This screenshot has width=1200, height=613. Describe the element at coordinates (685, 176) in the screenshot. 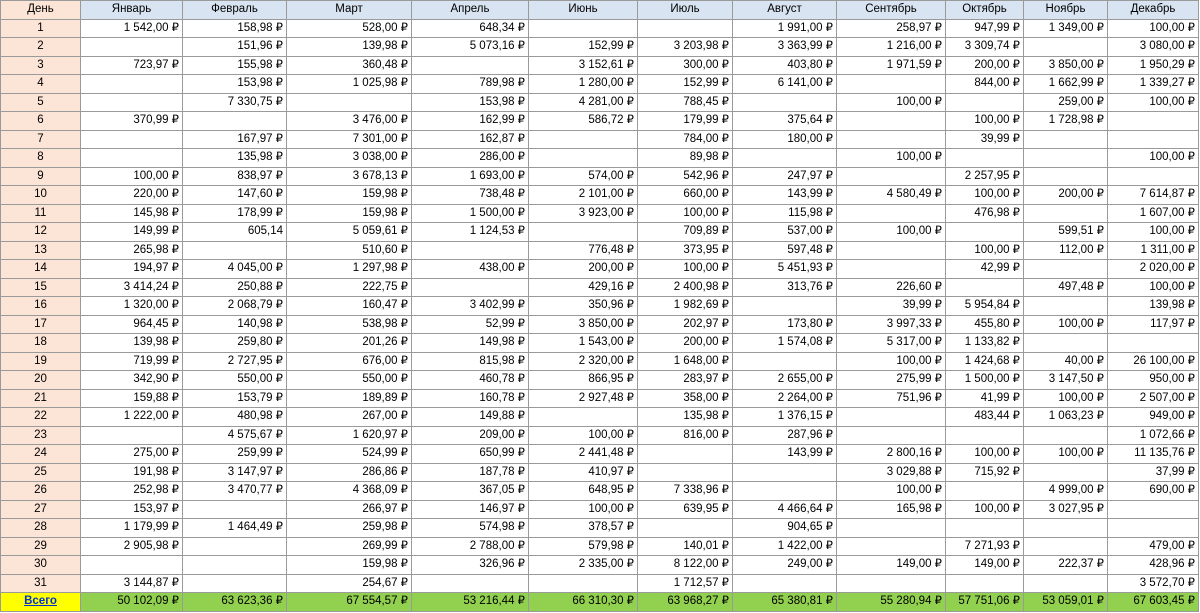

I see `amount-cell: 542,96 ₽` at that location.